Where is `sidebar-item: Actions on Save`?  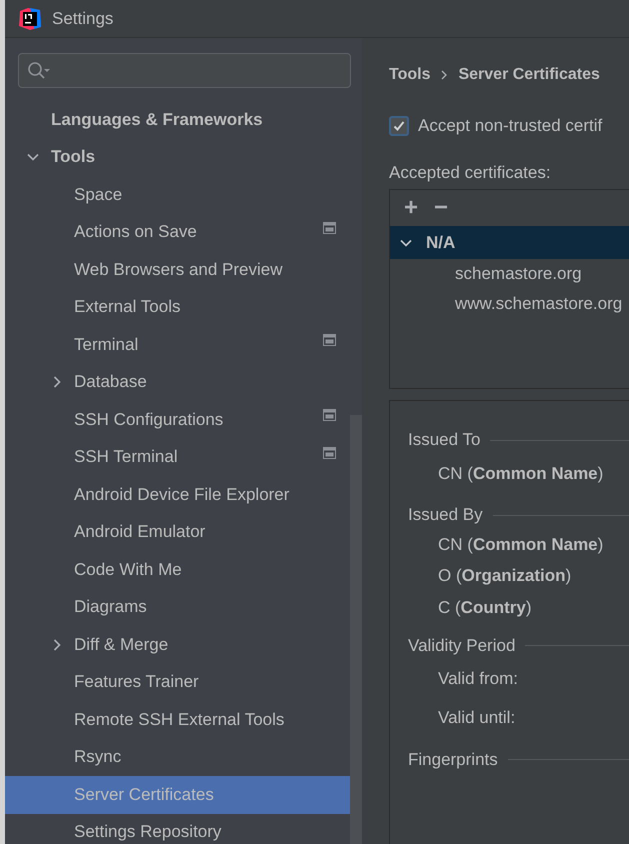
sidebar-item: Actions on Save is located at coordinates (177, 232).